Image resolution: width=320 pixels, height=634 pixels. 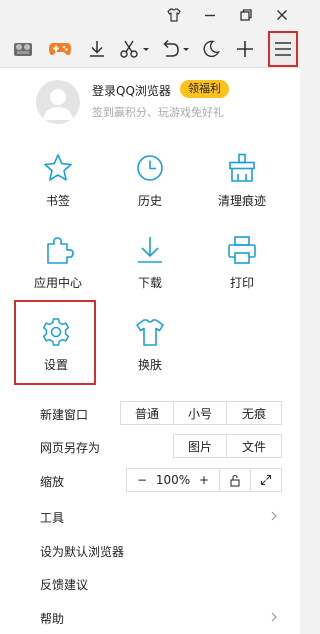 What do you see at coordinates (245, 49) in the screenshot?
I see `new-tab-plus-icon` at bounding box center [245, 49].